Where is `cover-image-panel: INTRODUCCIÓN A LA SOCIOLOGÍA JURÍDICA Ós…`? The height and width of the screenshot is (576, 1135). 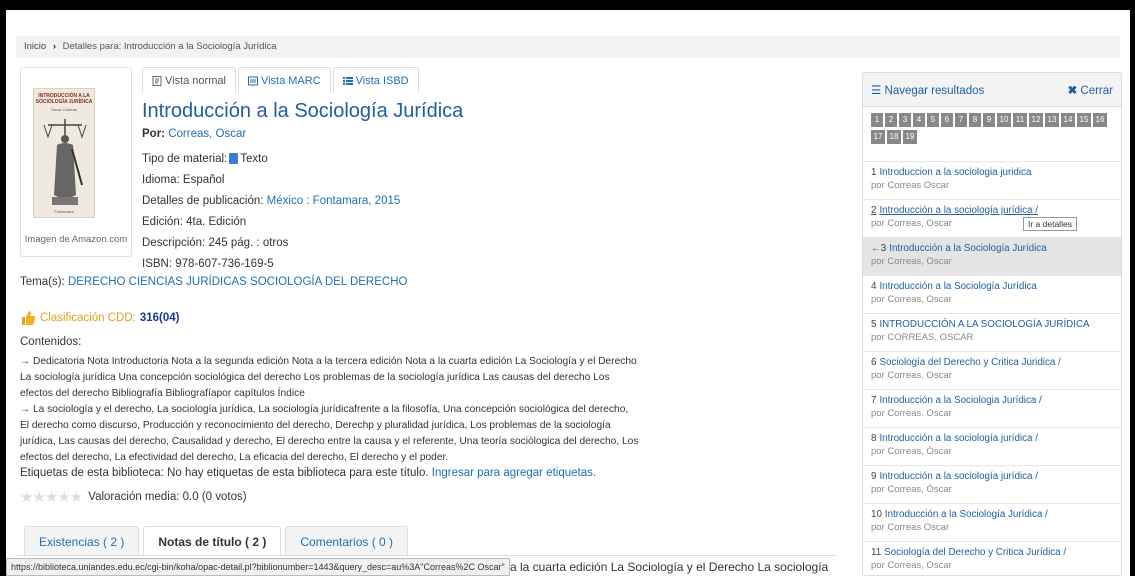
cover-image-panel: INTRODUCCIÓN A LA SOCIOLOGÍA JURÍDICA Ós… is located at coordinates (76, 162).